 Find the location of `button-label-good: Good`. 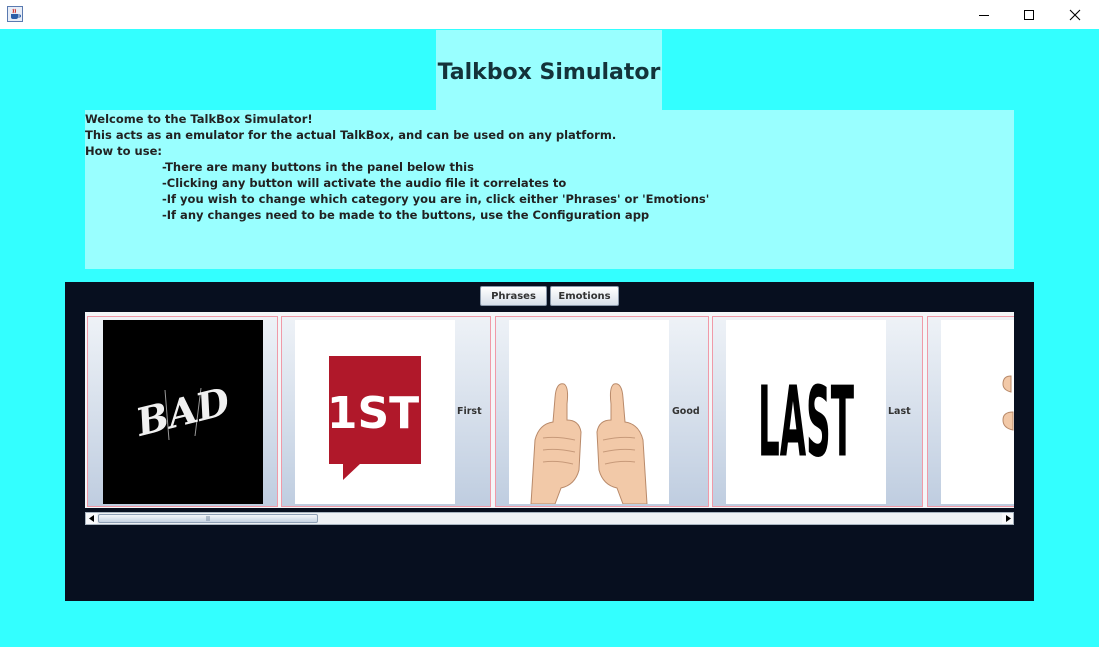

button-label-good: Good is located at coordinates (686, 411).